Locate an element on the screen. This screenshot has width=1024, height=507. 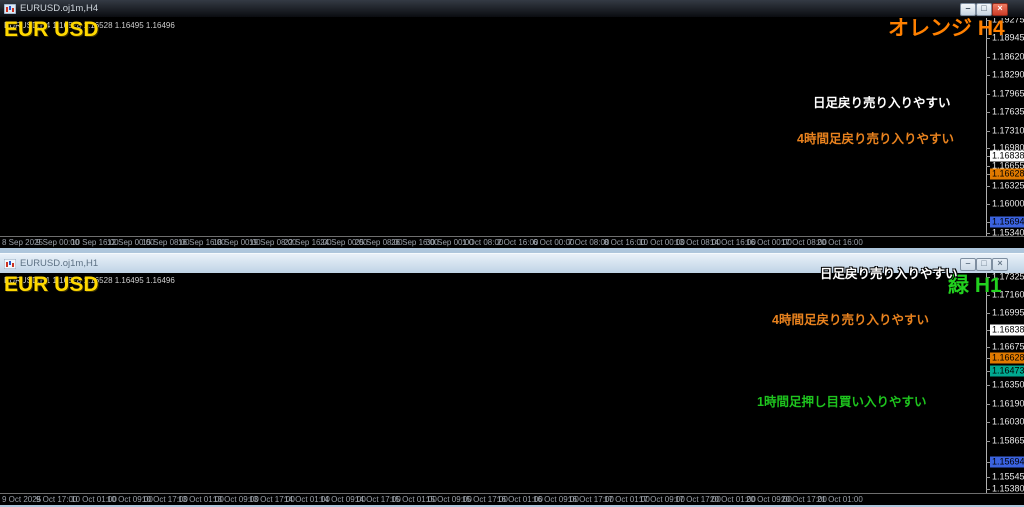
h1-symbol-label: EUR USD is located at coordinates (51, 284).